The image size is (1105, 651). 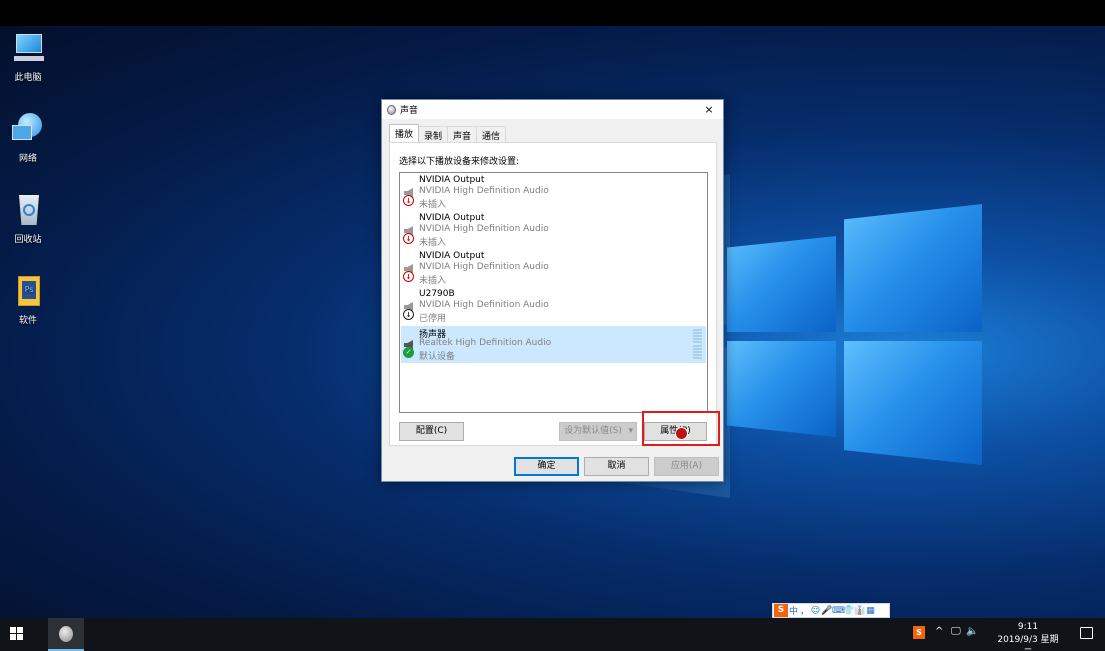 What do you see at coordinates (27, 159) in the screenshot?
I see `desktop-icon-label: 网络` at bounding box center [27, 159].